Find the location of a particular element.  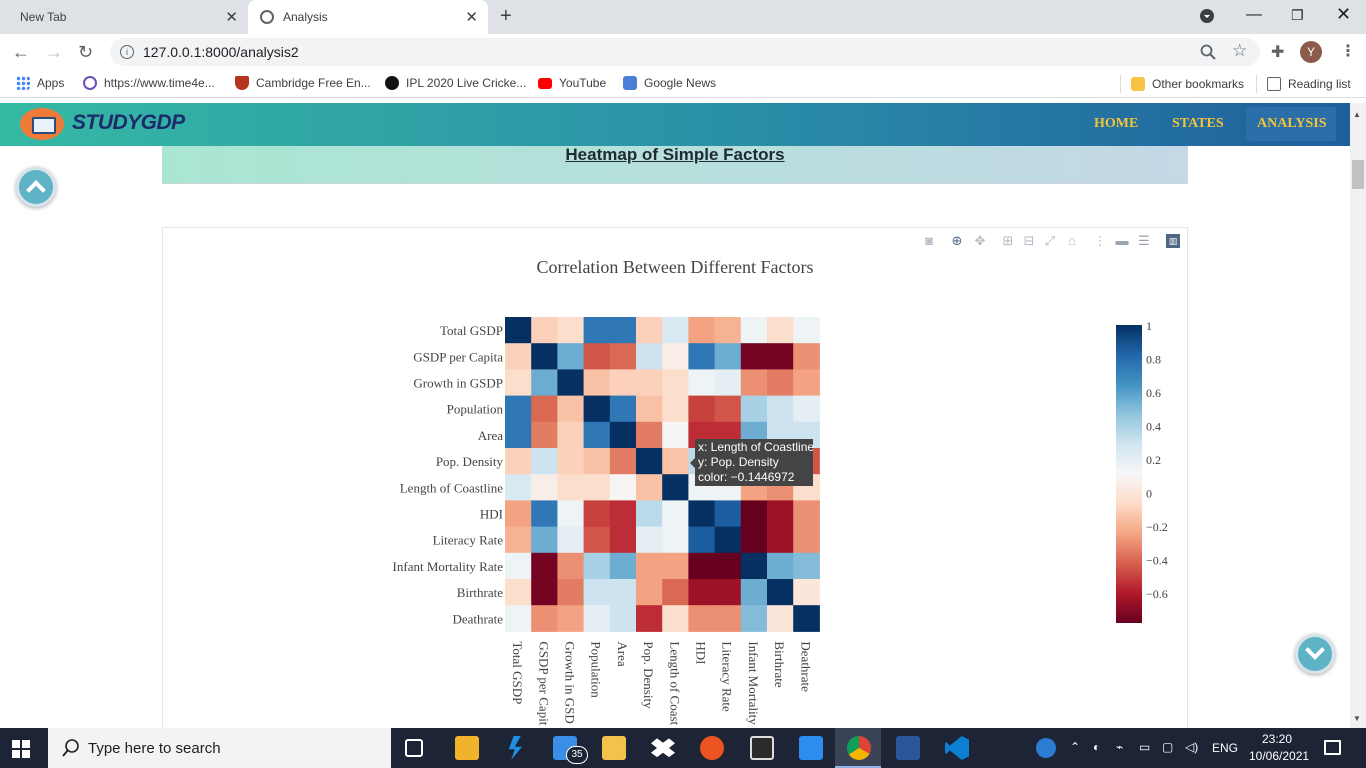

meet-icon: ◐ is located at coordinates (1096, 747).